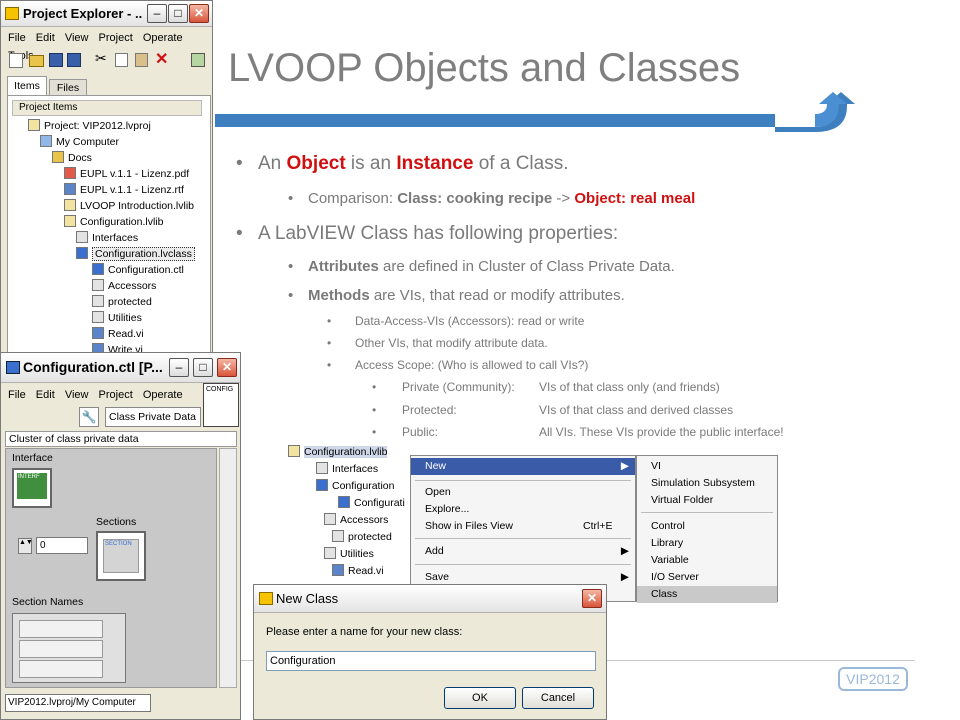 The height and width of the screenshot is (720, 960). Describe the element at coordinates (523, 551) in the screenshot. I see `menu-item-add: Add ▶` at that location.